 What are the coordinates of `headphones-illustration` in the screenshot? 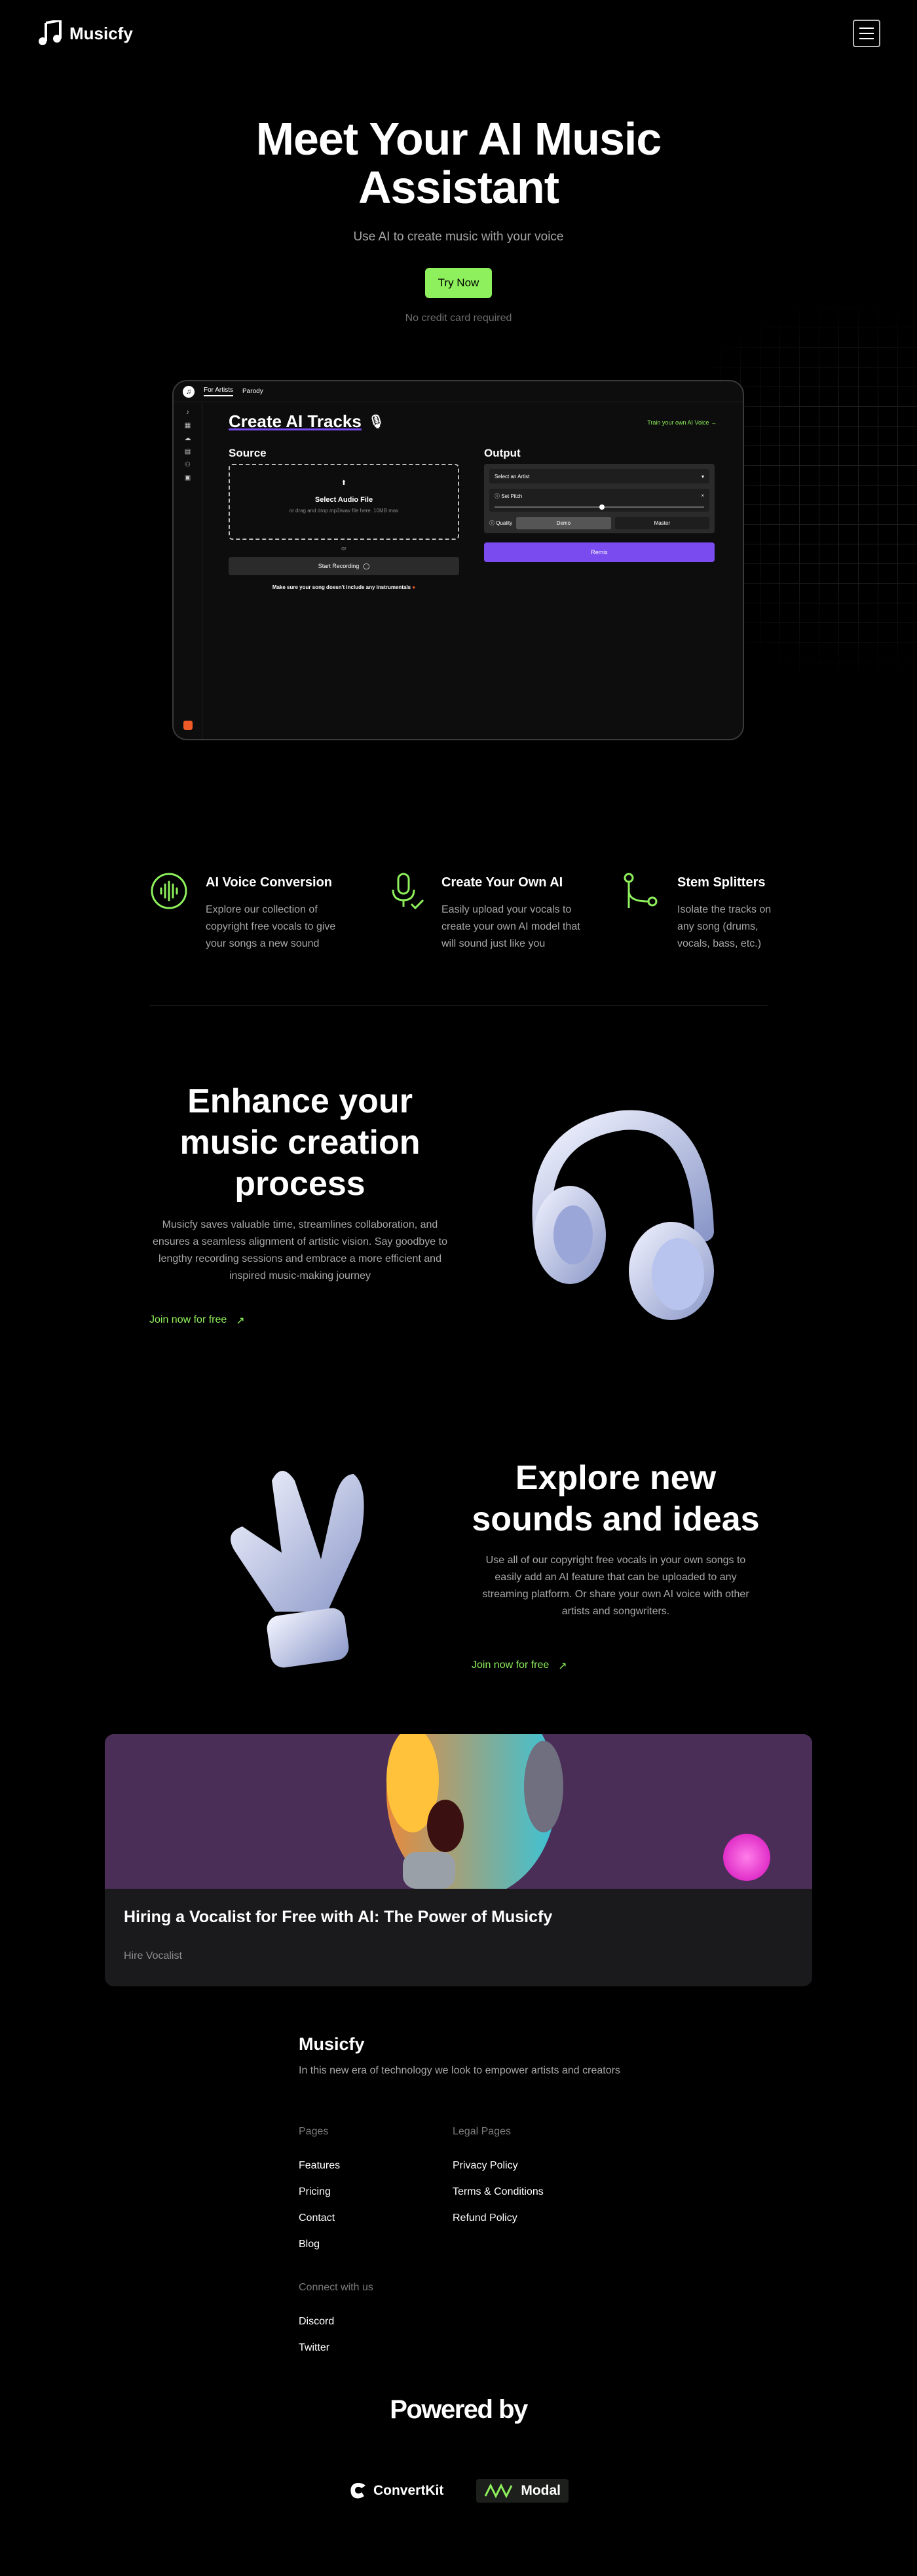 It's located at (623, 1215).